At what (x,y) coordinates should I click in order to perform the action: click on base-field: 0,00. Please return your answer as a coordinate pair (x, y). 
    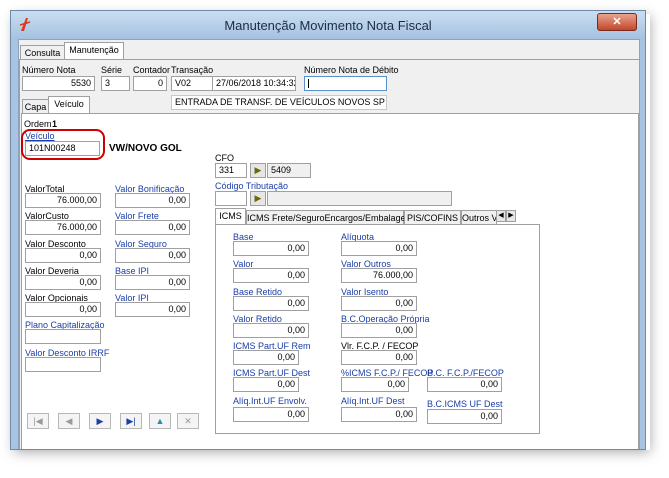
    Looking at the image, I should click on (271, 248).